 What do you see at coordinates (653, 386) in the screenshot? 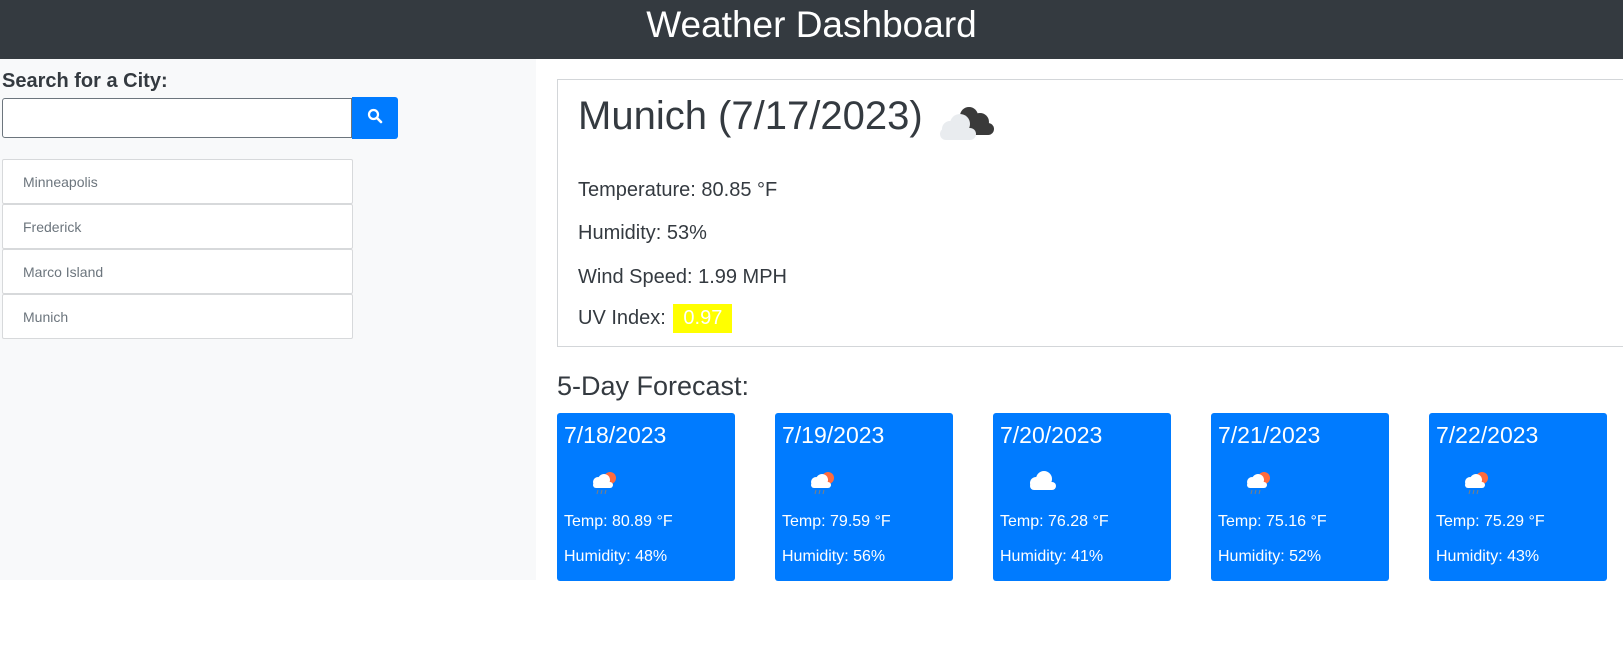
I see `forecast-title: 5-Day Forecast:` at bounding box center [653, 386].